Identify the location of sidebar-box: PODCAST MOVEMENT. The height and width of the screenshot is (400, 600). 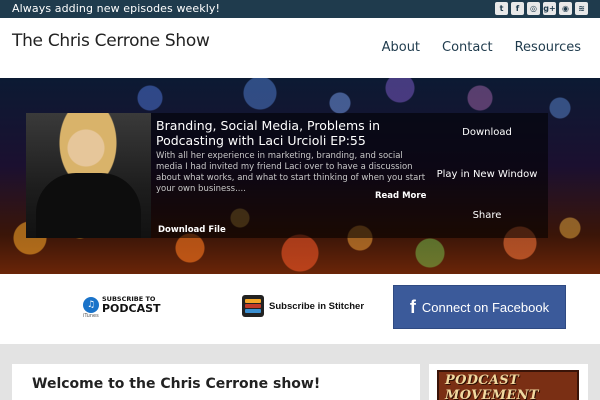
(508, 382).